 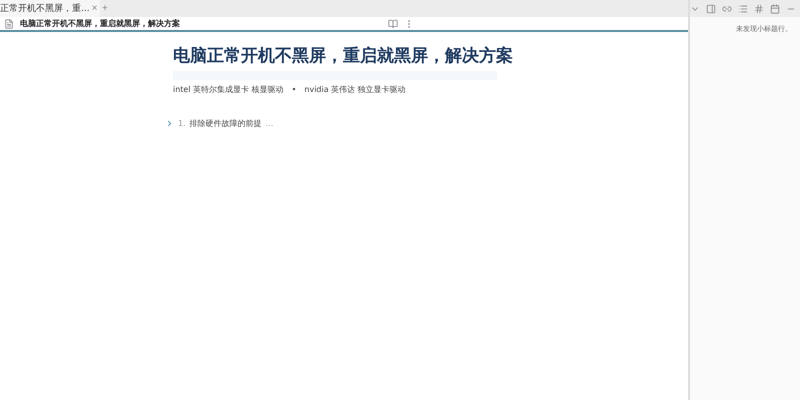 What do you see at coordinates (294, 89) in the screenshot?
I see `link: •` at bounding box center [294, 89].